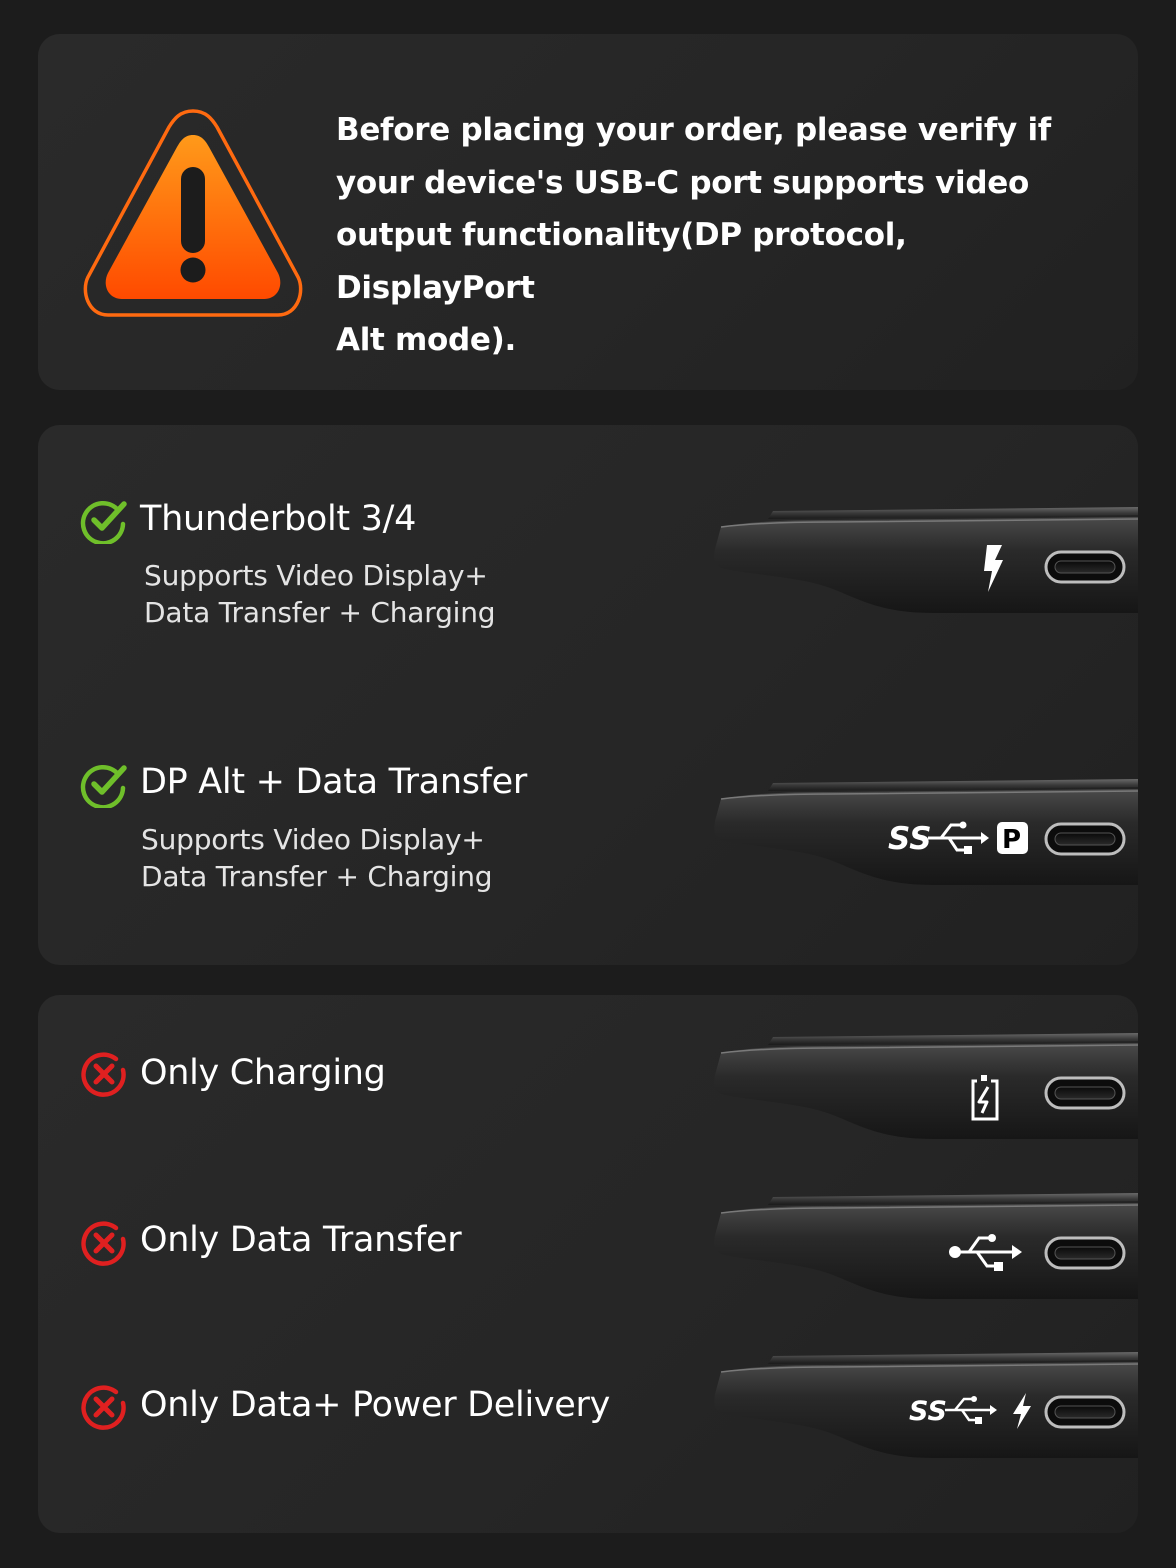 Image resolution: width=1176 pixels, height=1568 pixels. What do you see at coordinates (375, 1405) in the screenshot?
I see `item-title-only-data-pd: Only Data+ Power Delivery` at bounding box center [375, 1405].